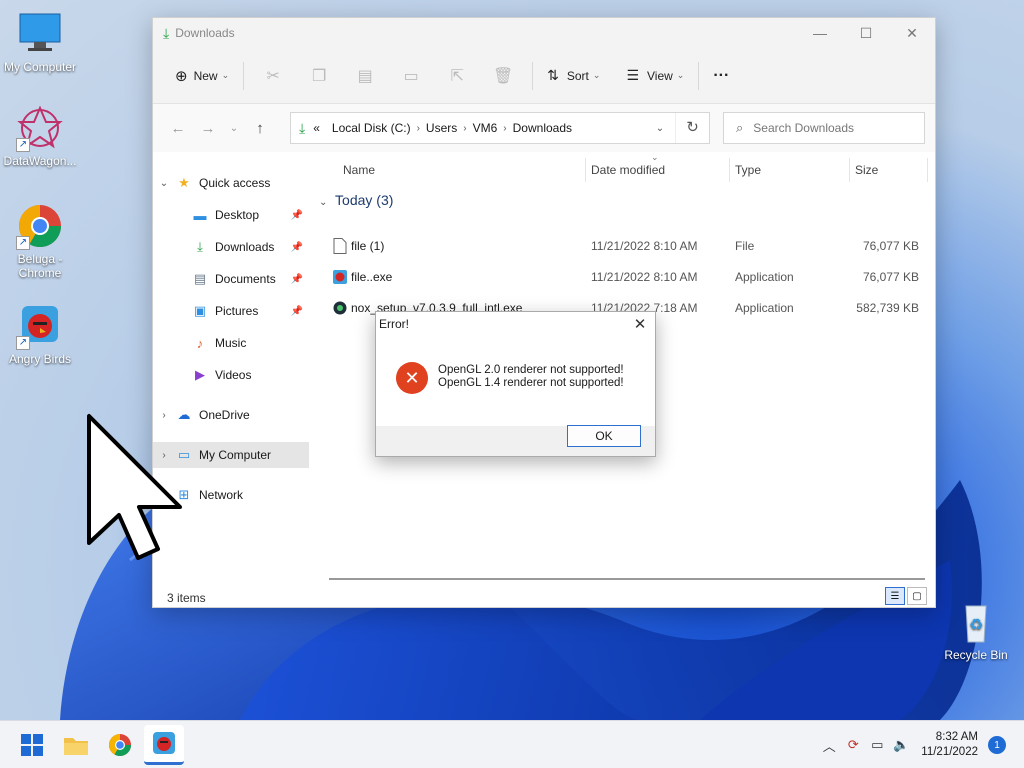 This screenshot has height=768, width=1024. I want to click on view-toggle: ☰ ▢, so click(906, 596).